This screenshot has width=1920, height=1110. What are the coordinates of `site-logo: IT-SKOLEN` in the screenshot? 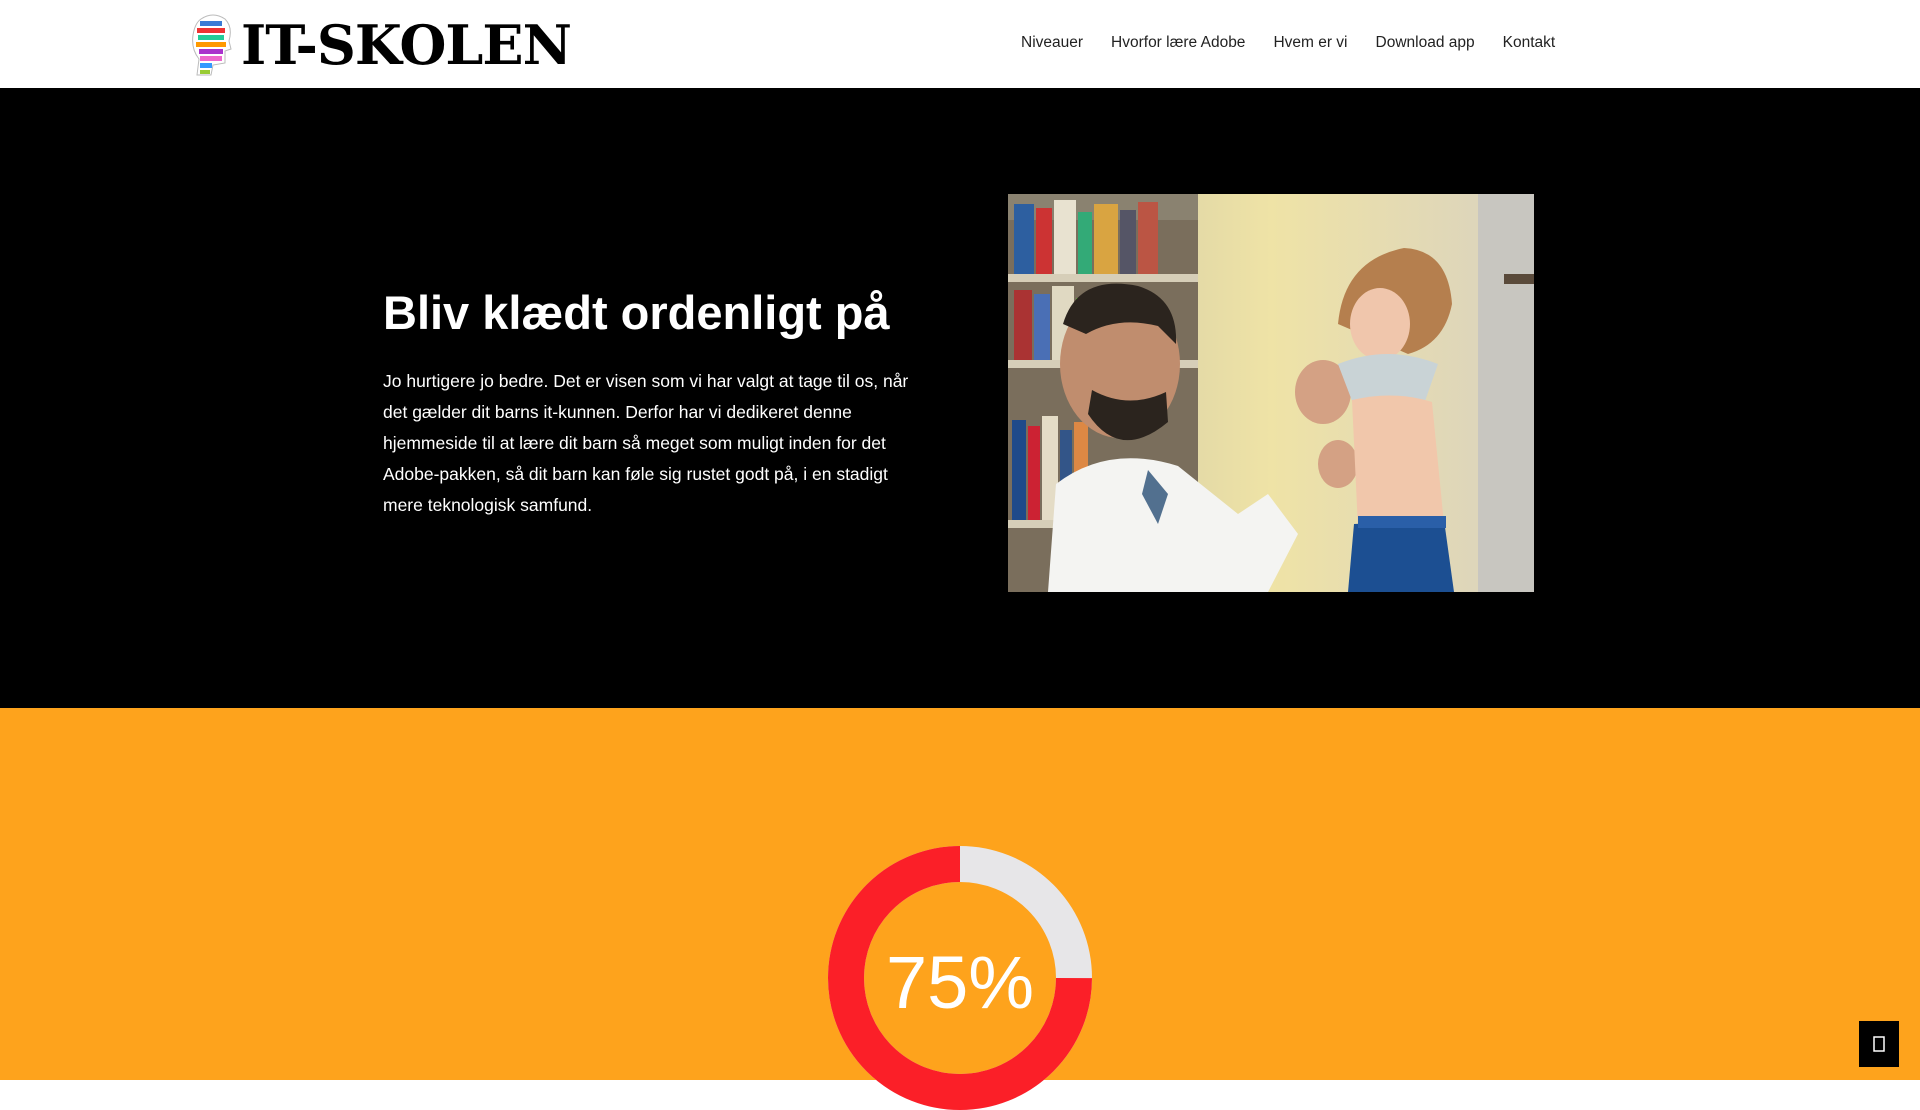 It's located at (381, 45).